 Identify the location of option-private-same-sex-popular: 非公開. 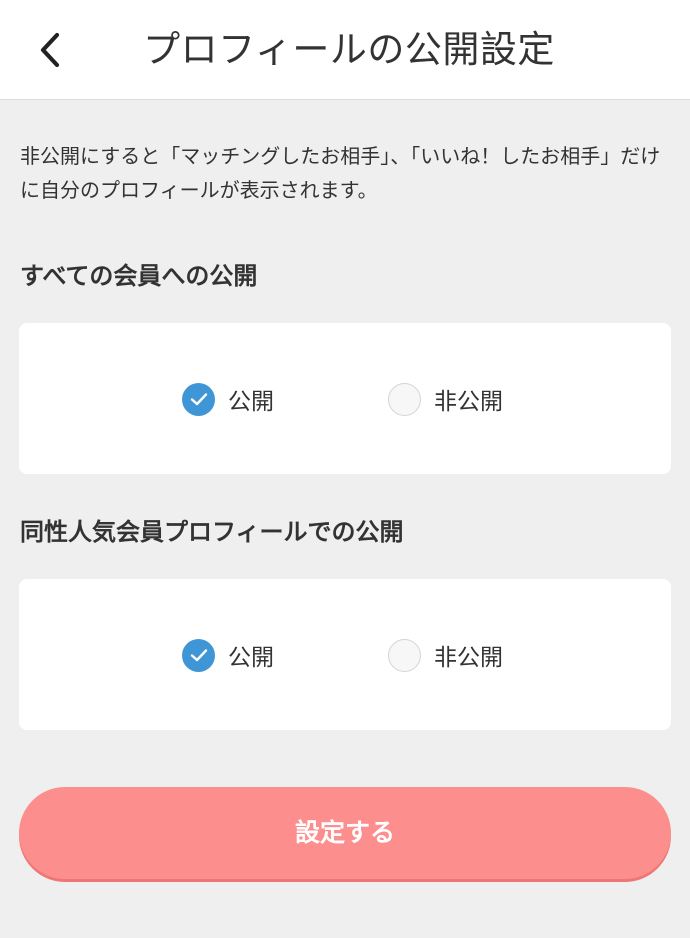
(445, 655).